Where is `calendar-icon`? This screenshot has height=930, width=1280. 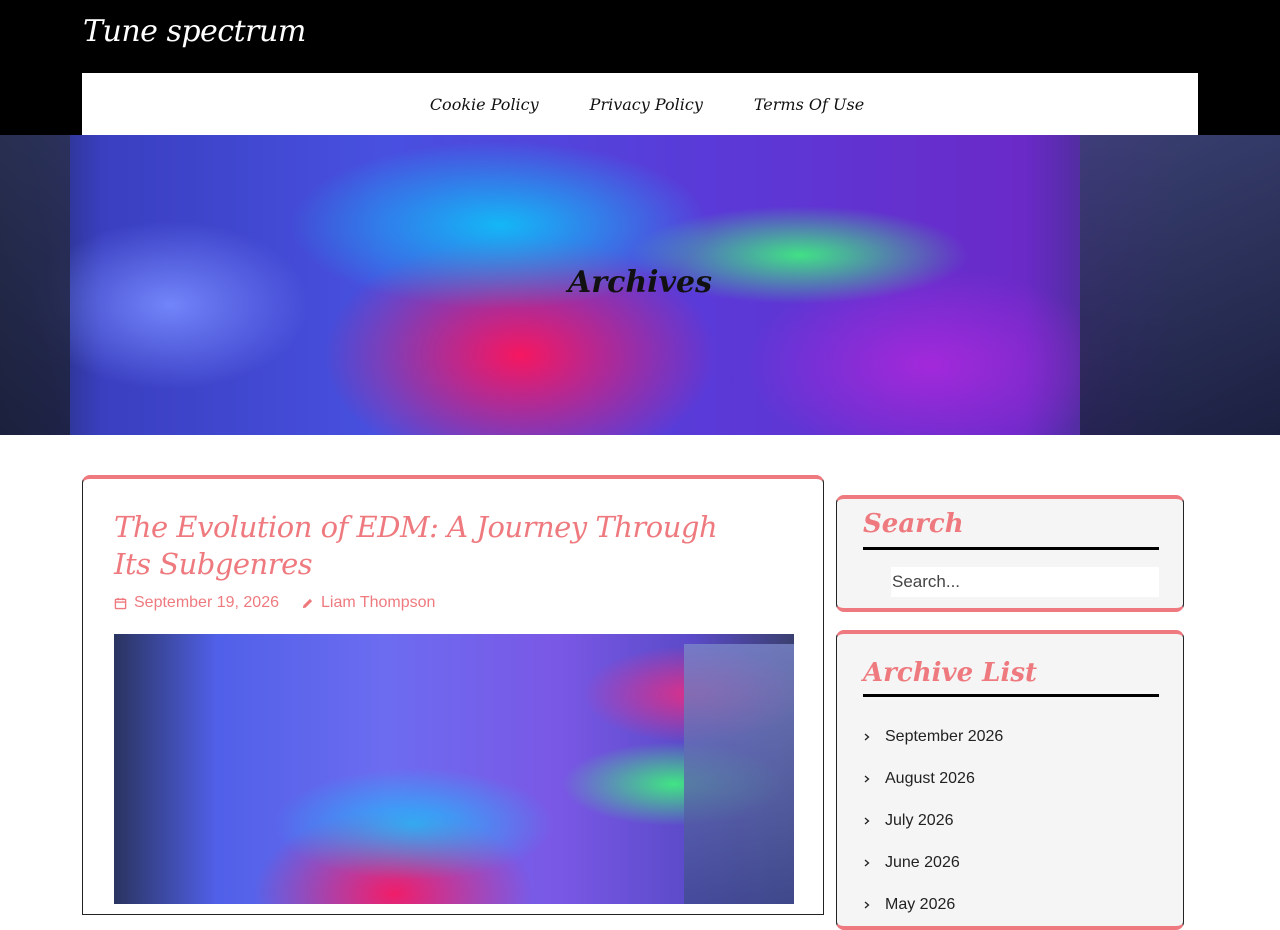
calendar-icon is located at coordinates (120, 603).